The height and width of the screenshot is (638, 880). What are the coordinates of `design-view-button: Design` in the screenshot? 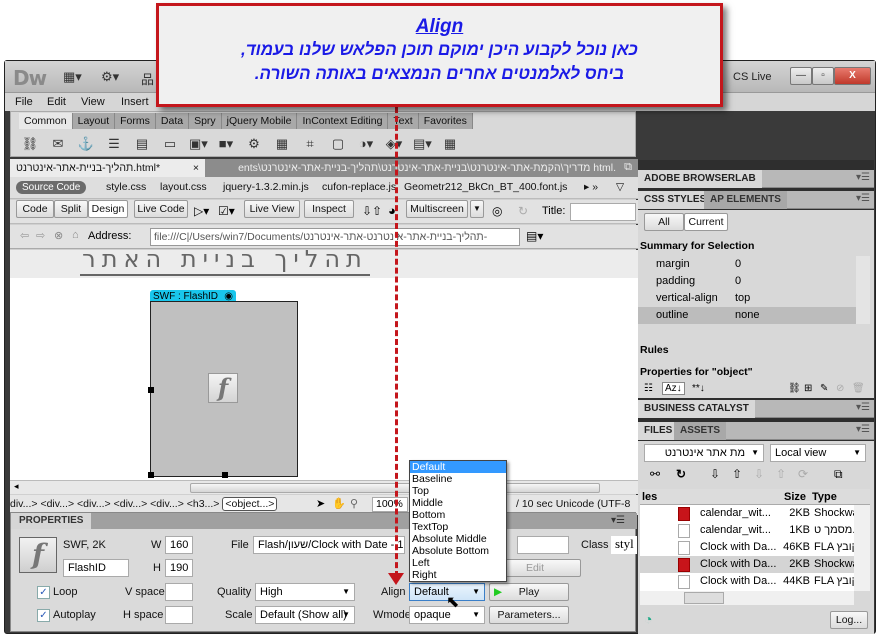 It's located at (108, 209).